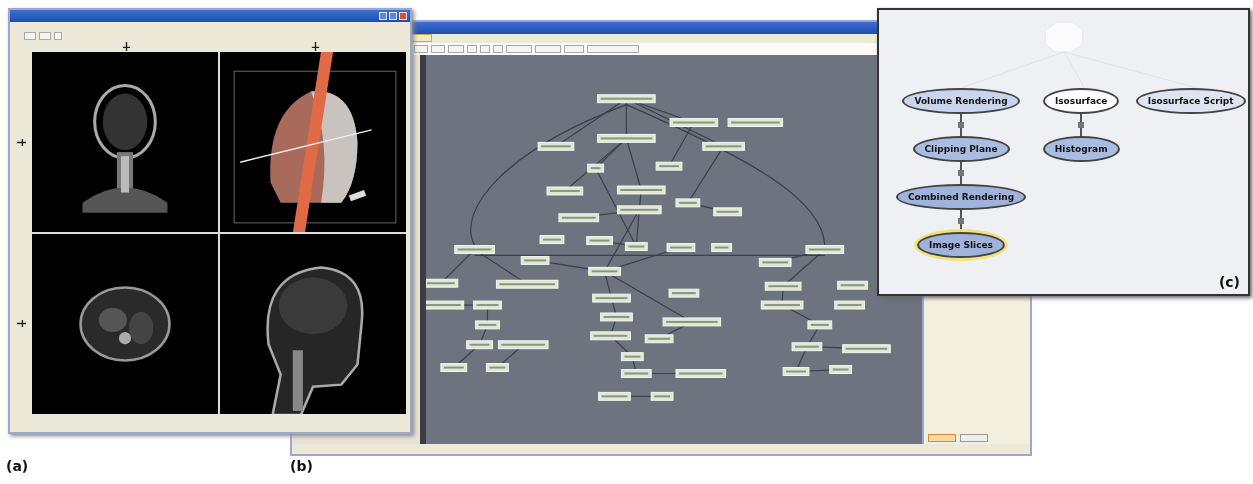  I want to click on graph-node: Combined Rendering, so click(961, 197).